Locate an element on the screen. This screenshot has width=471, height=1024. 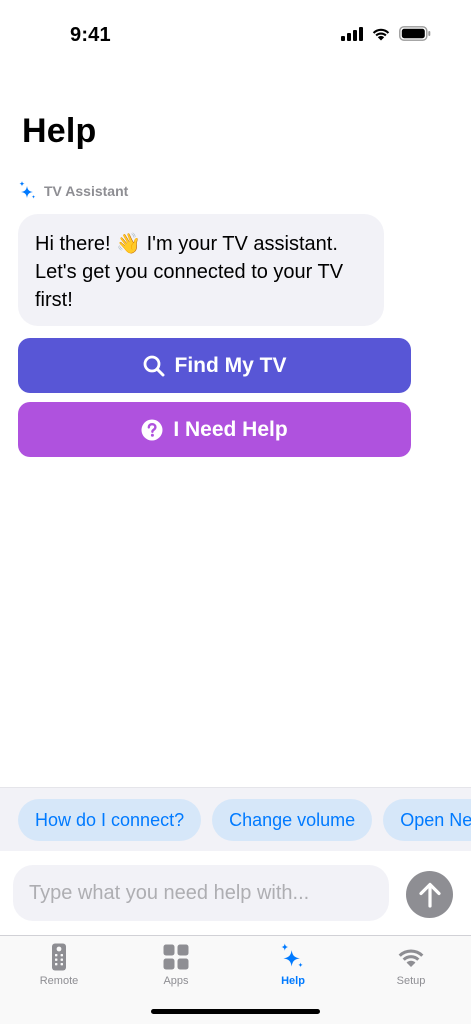
tab-setup: Setup is located at coordinates (411, 967).